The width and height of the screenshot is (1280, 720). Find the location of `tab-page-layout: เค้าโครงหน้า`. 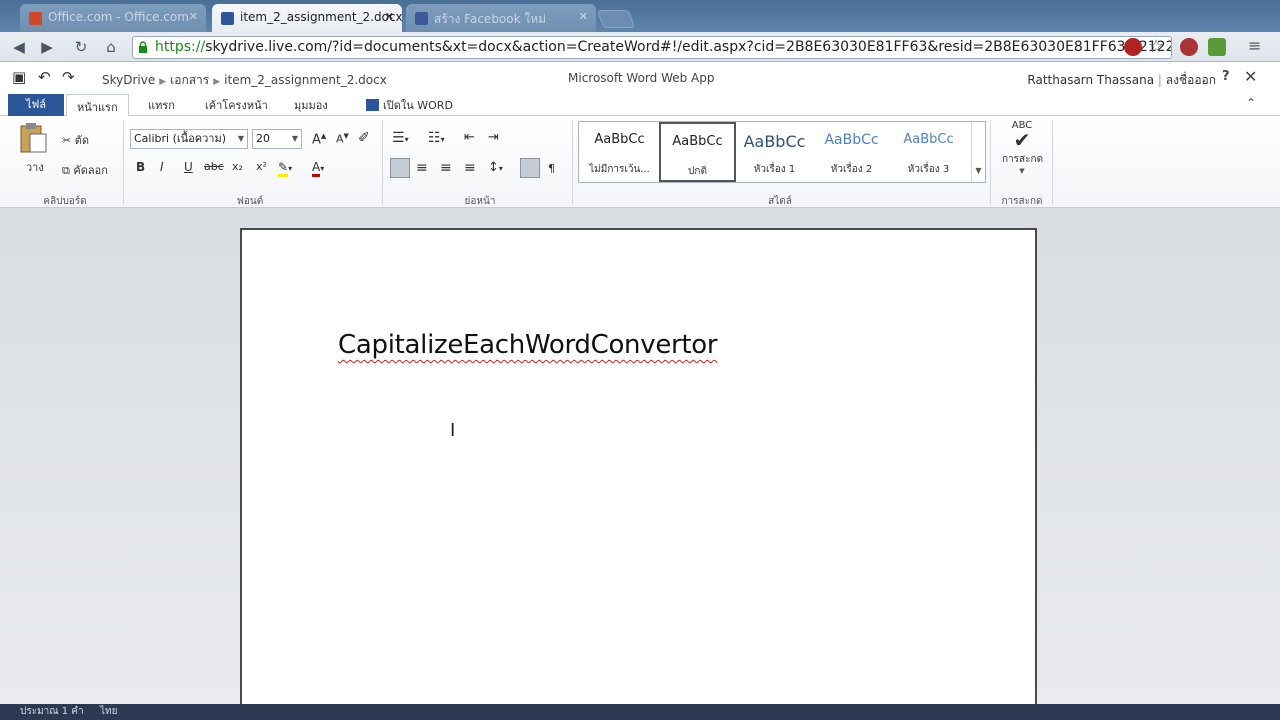

tab-page-layout: เค้าโครงหน้า is located at coordinates (236, 105).